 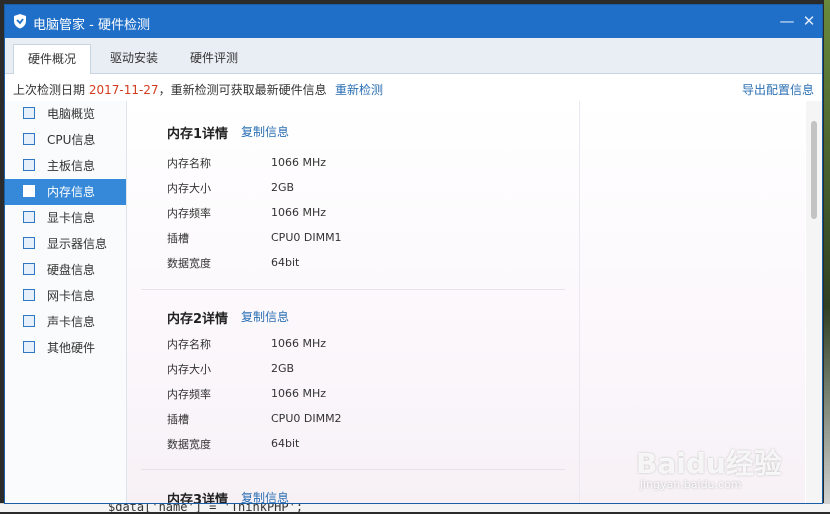 What do you see at coordinates (827, 255) in the screenshot?
I see `background-desktop-strip` at bounding box center [827, 255].